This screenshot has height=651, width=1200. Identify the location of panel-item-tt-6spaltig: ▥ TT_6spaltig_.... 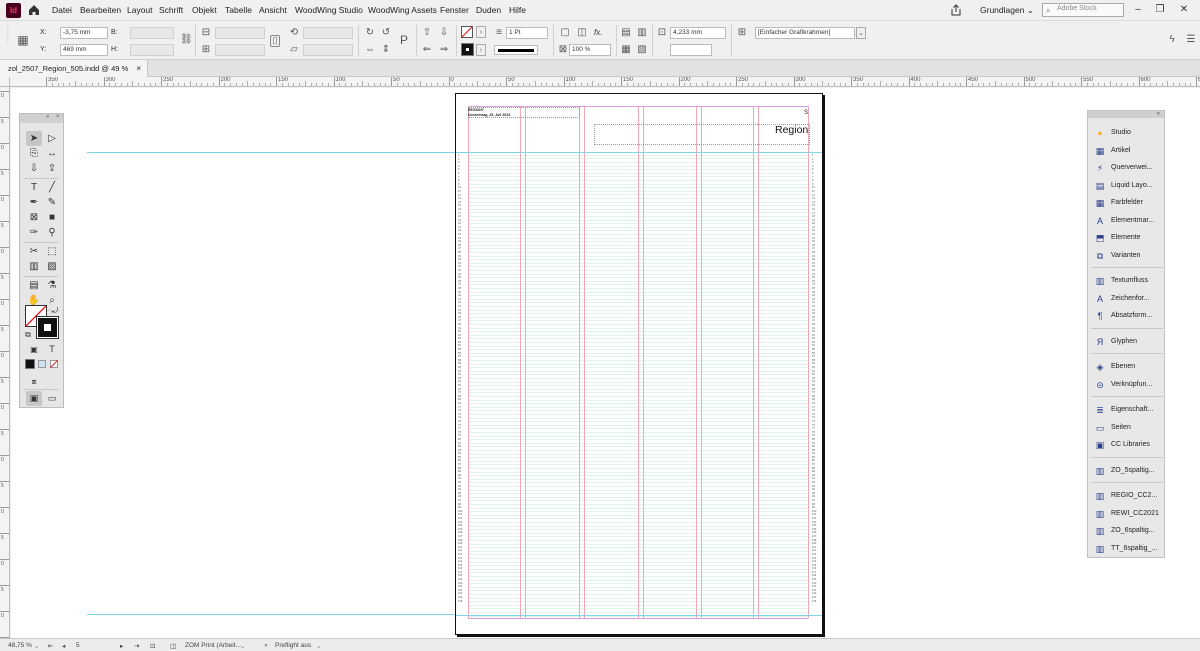
(1128, 549).